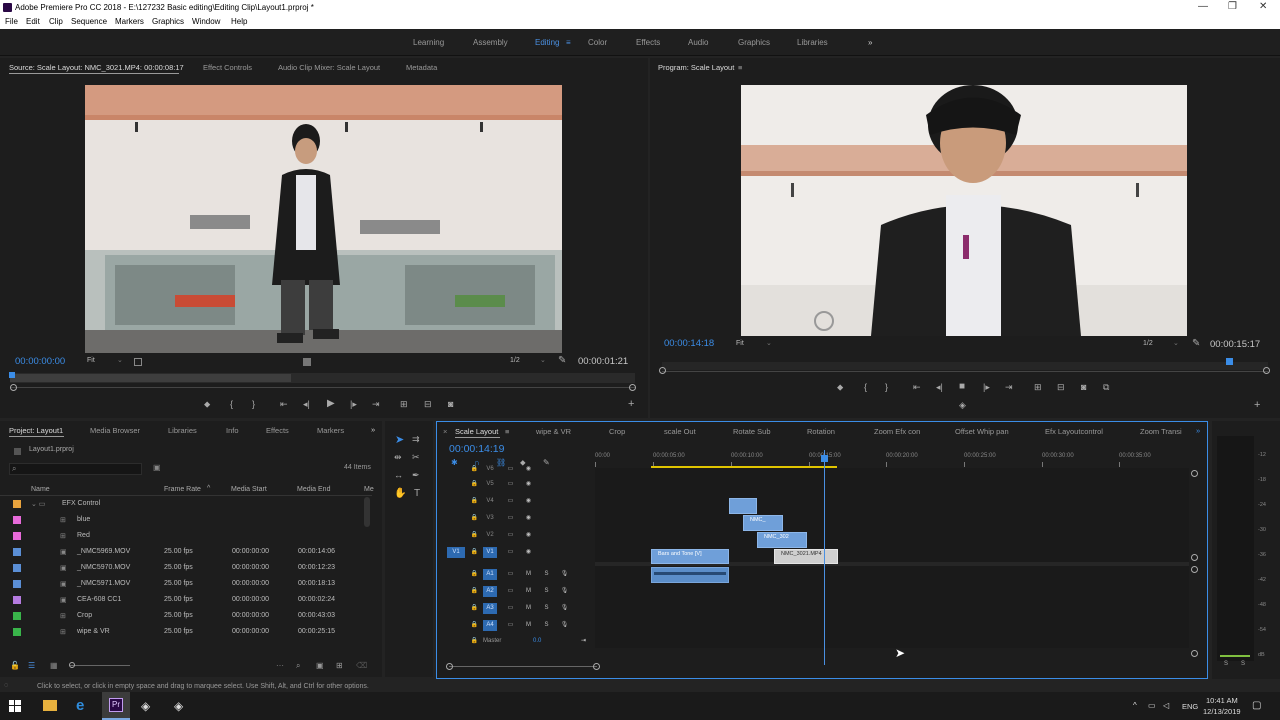 The height and width of the screenshot is (720, 1280). Describe the element at coordinates (564, 574) in the screenshot. I see `voice-over-record-icon: 🎙` at that location.